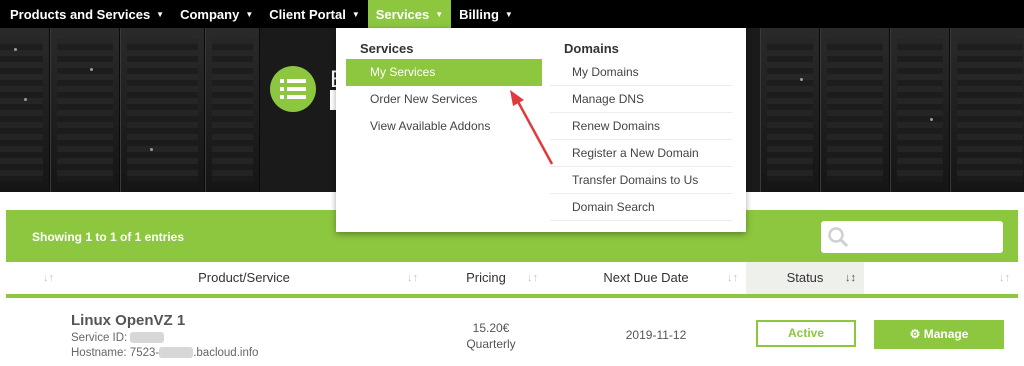 This screenshot has width=1024, height=366. I want to click on column-header-status: Status ↓↕, so click(805, 278).